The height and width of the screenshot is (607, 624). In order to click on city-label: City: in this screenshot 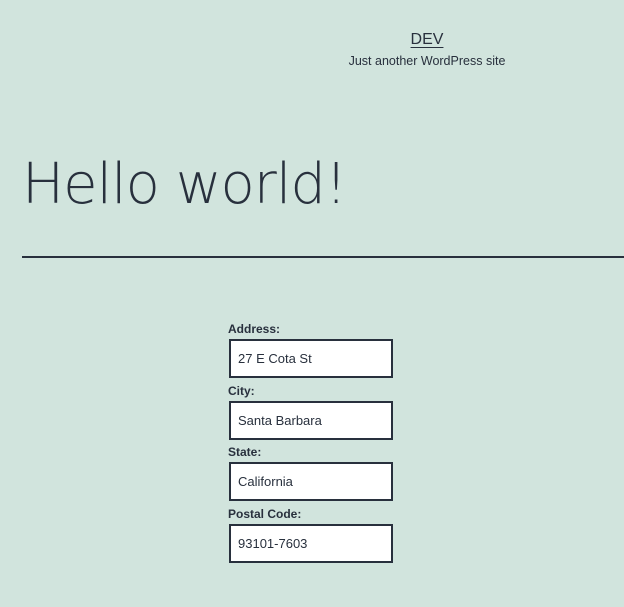, I will do `click(241, 390)`.